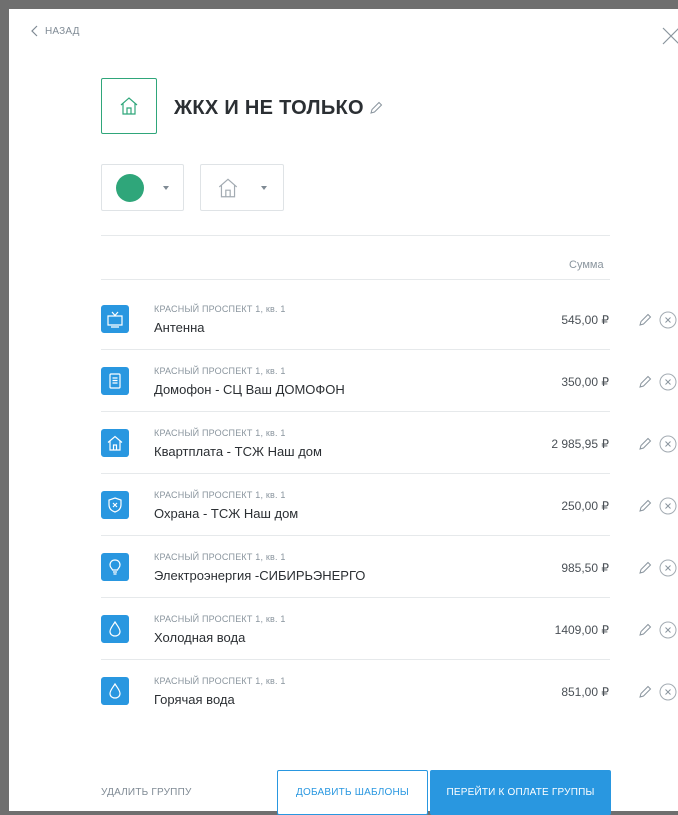 The width and height of the screenshot is (678, 815). I want to click on back-link: НАЗАД, so click(55, 31).